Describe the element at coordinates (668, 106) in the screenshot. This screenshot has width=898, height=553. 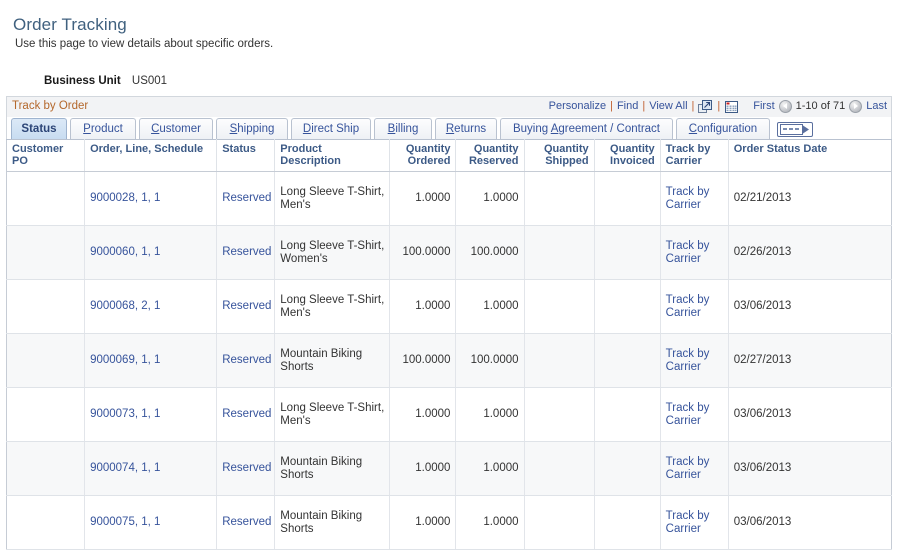
I see `view-all-link: View All` at that location.